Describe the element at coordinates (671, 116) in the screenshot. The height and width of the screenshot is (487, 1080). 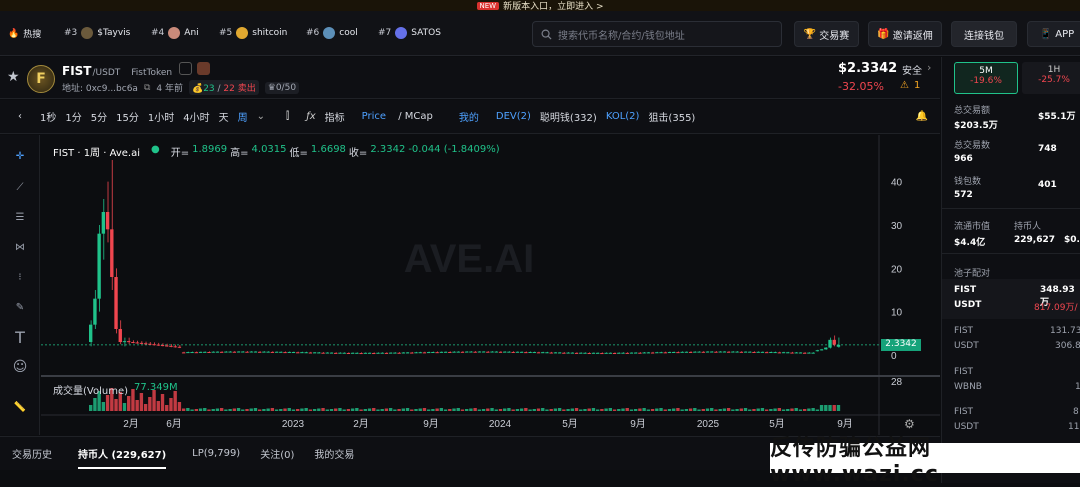
I see `sniper-filter: 狙击(355)` at that location.